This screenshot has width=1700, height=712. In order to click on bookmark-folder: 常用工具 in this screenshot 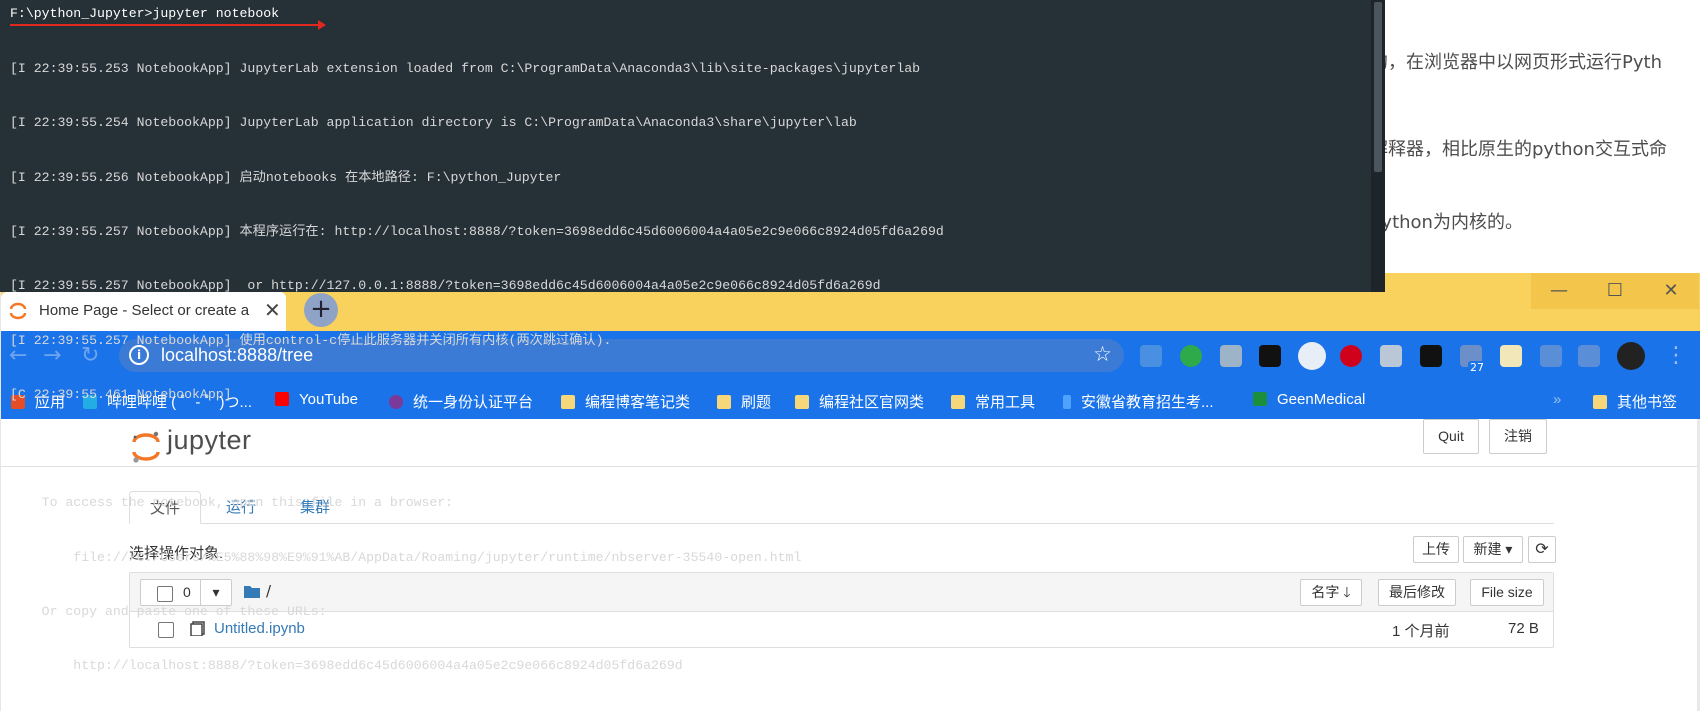, I will do `click(993, 401)`.